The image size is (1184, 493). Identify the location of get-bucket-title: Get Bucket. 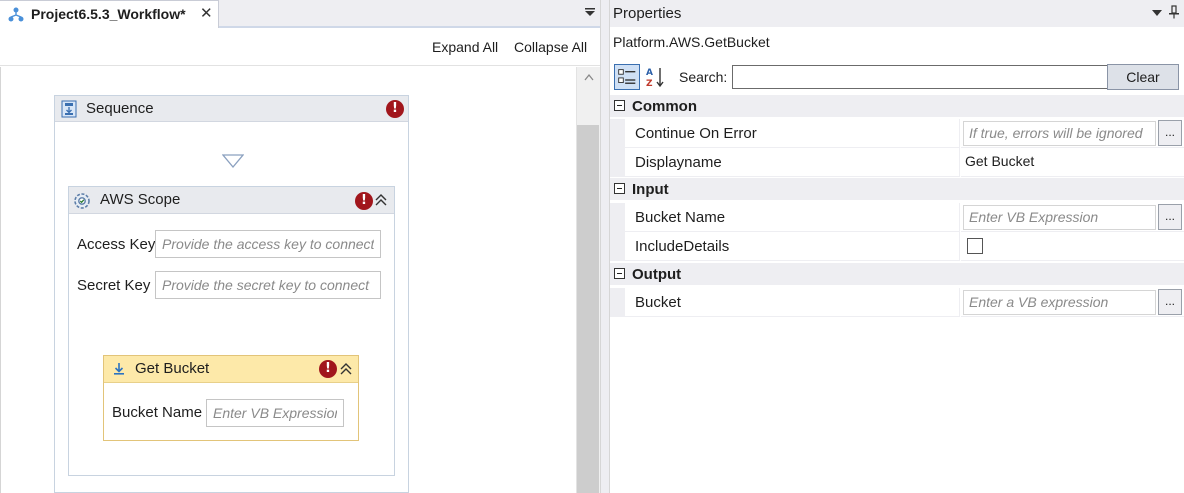
(172, 368).